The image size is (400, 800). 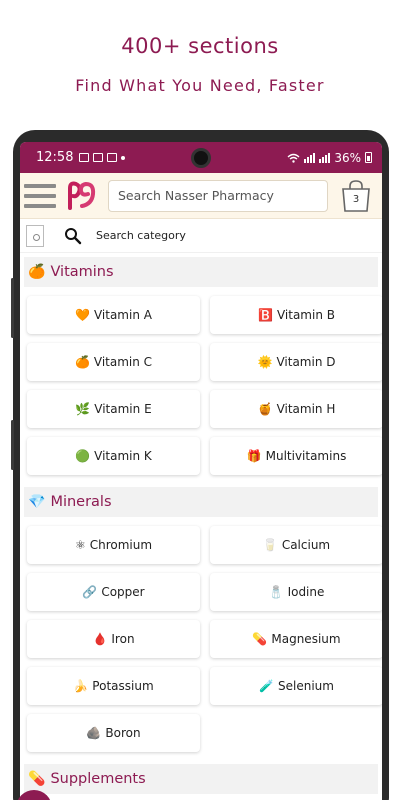 What do you see at coordinates (82, 272) in the screenshot?
I see `section-title: Vitamins` at bounding box center [82, 272].